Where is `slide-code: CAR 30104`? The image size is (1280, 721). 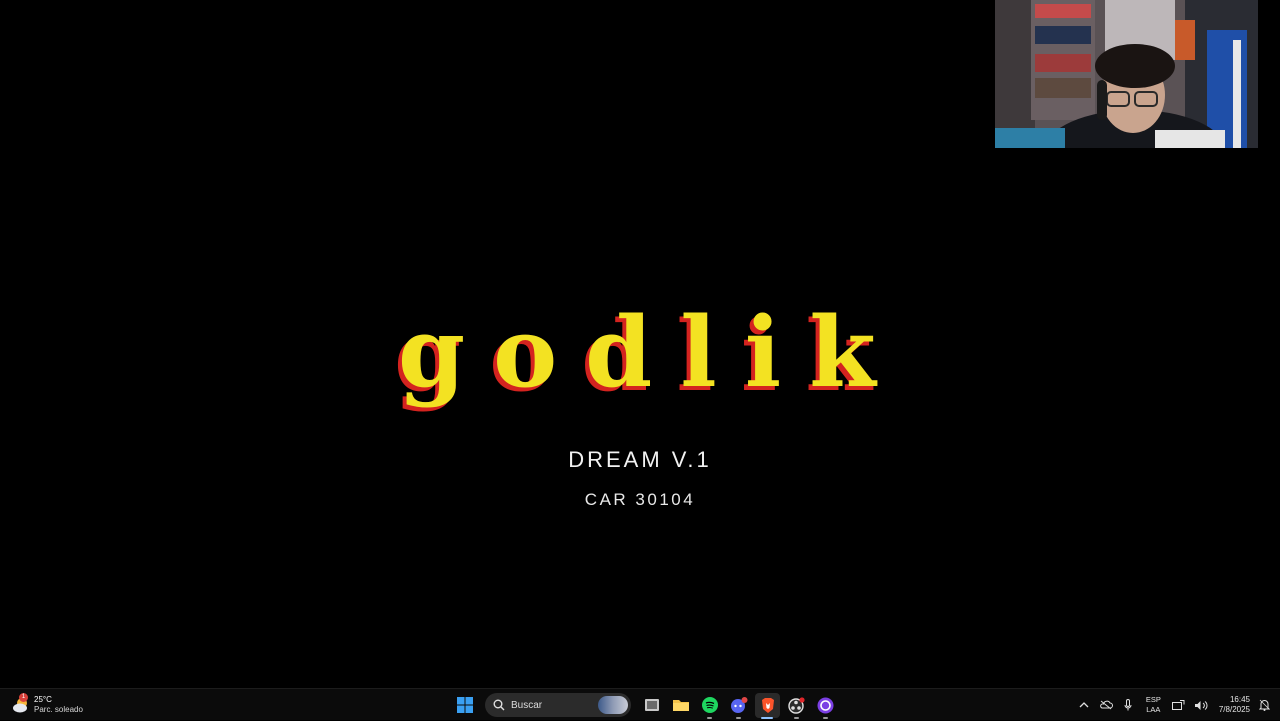
slide-code: CAR 30104 is located at coordinates (640, 499).